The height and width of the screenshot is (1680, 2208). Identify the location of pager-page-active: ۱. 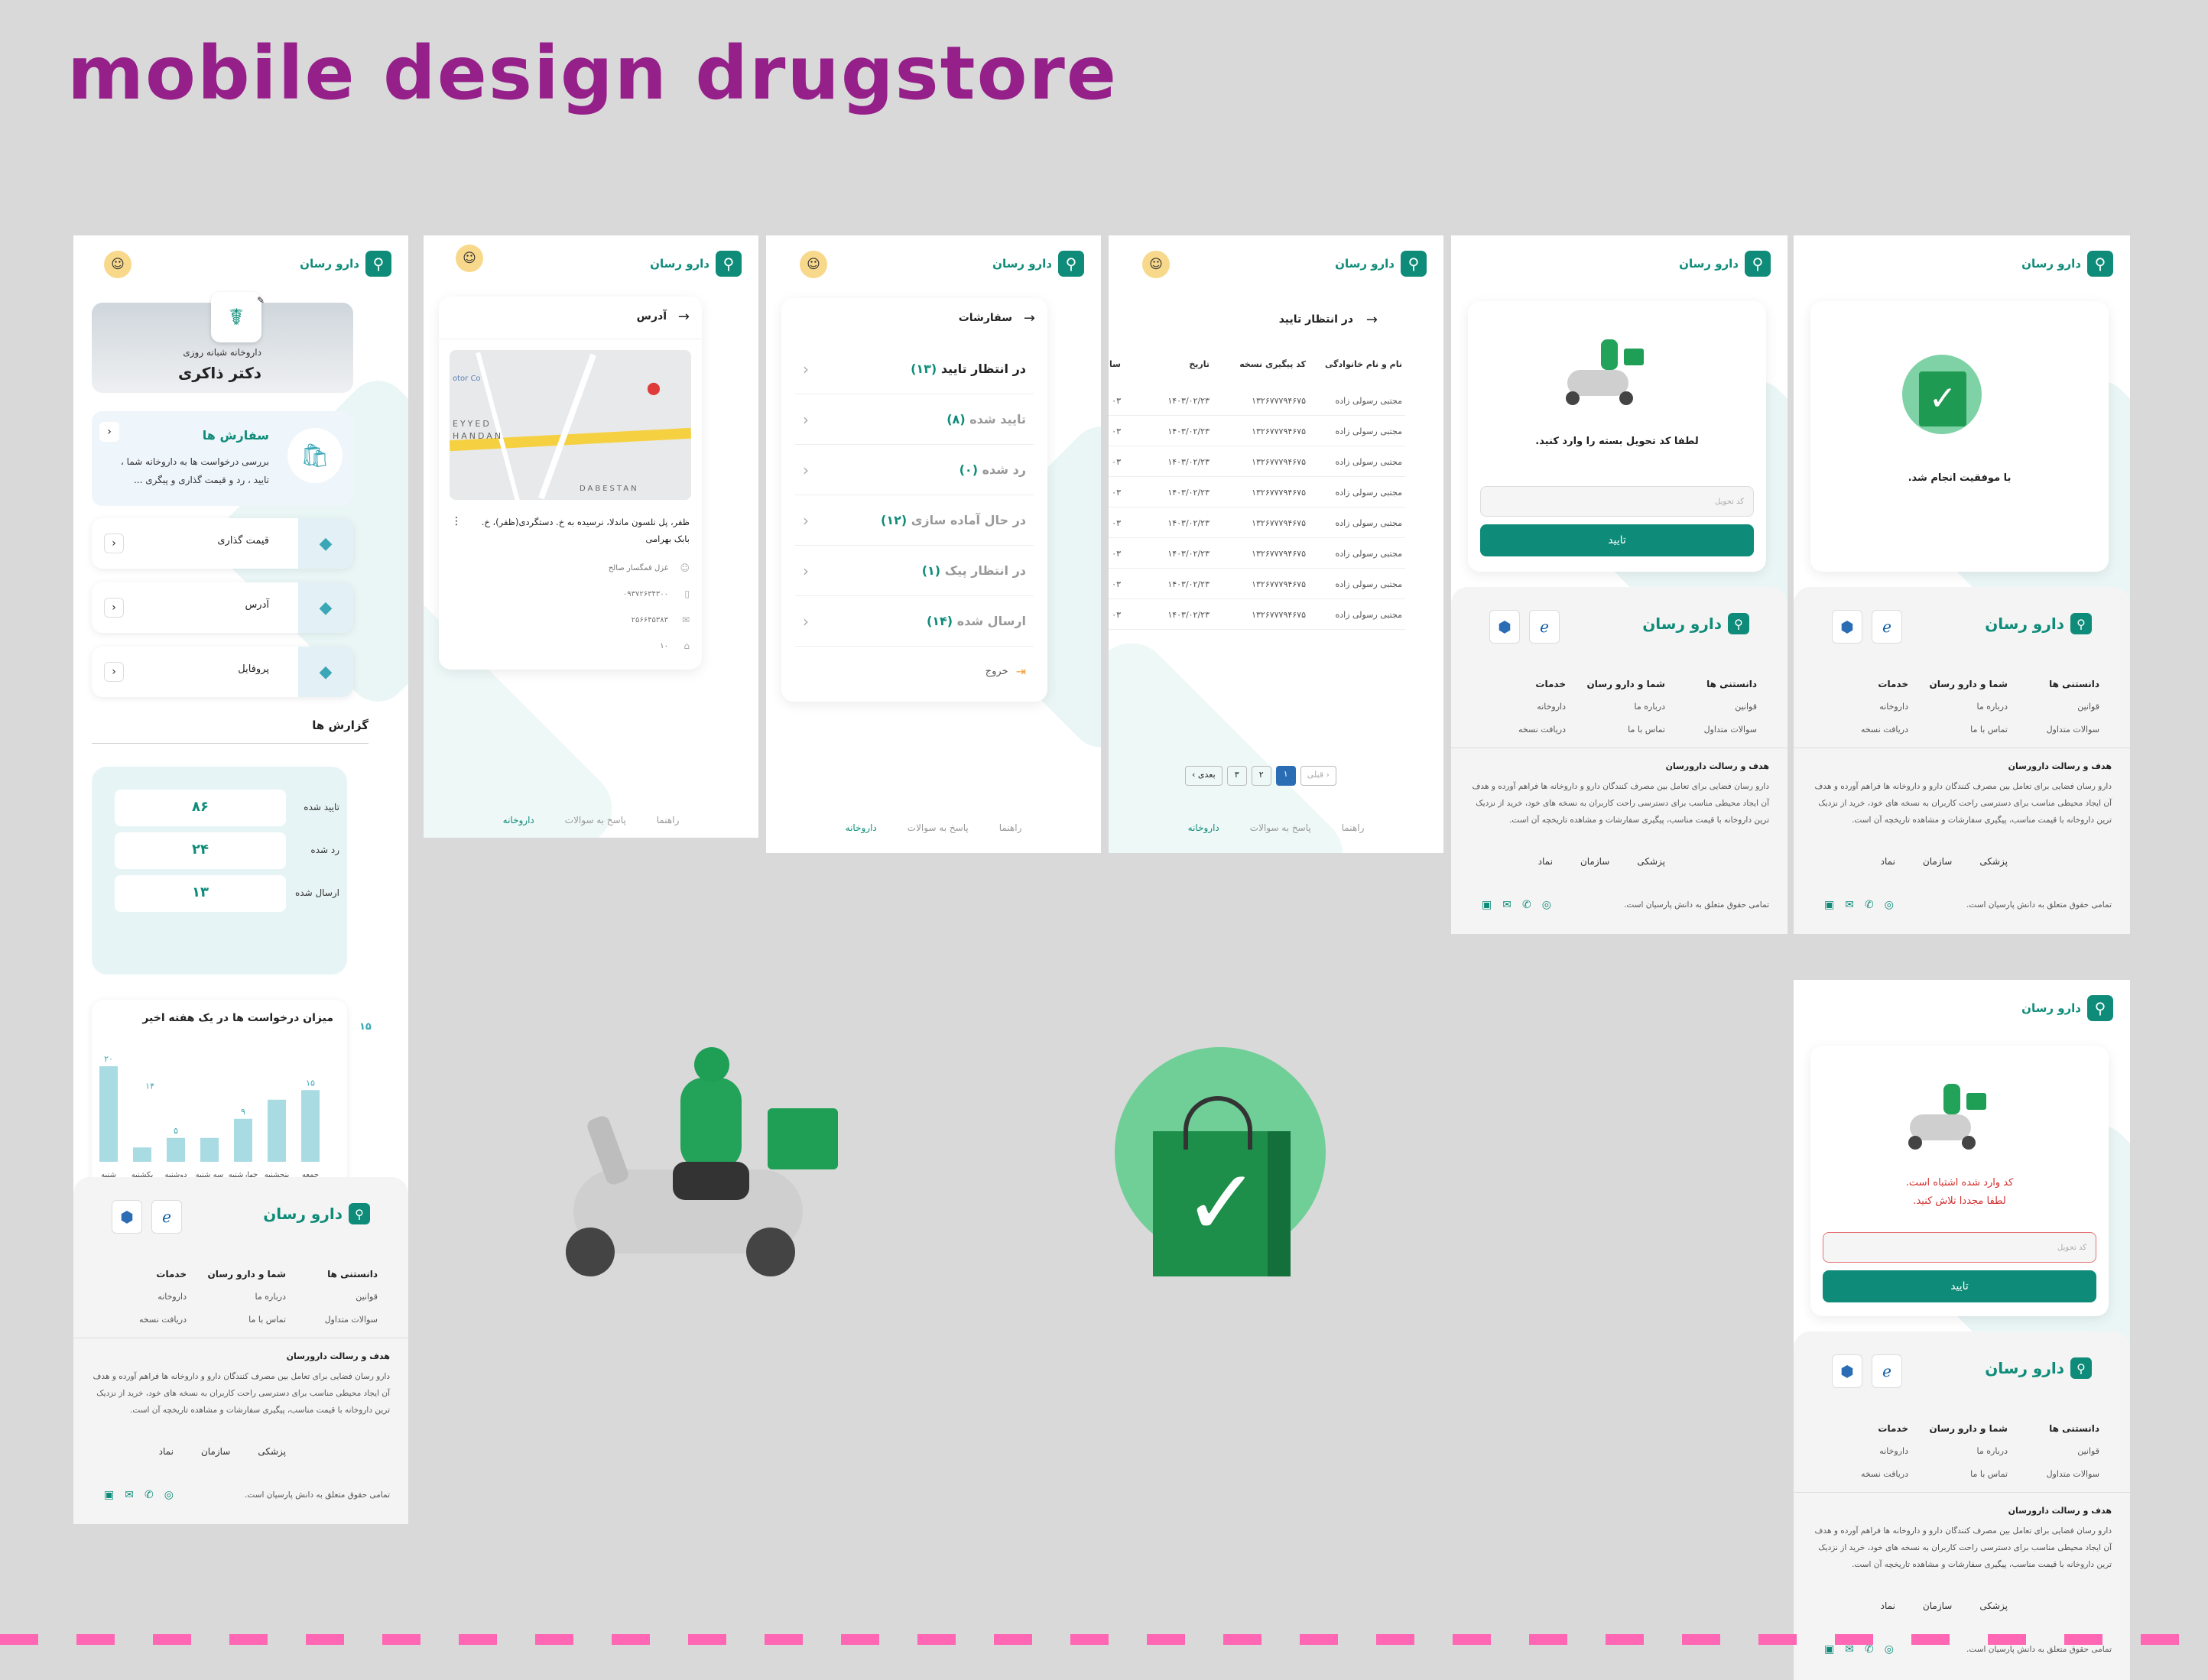
(1285, 776).